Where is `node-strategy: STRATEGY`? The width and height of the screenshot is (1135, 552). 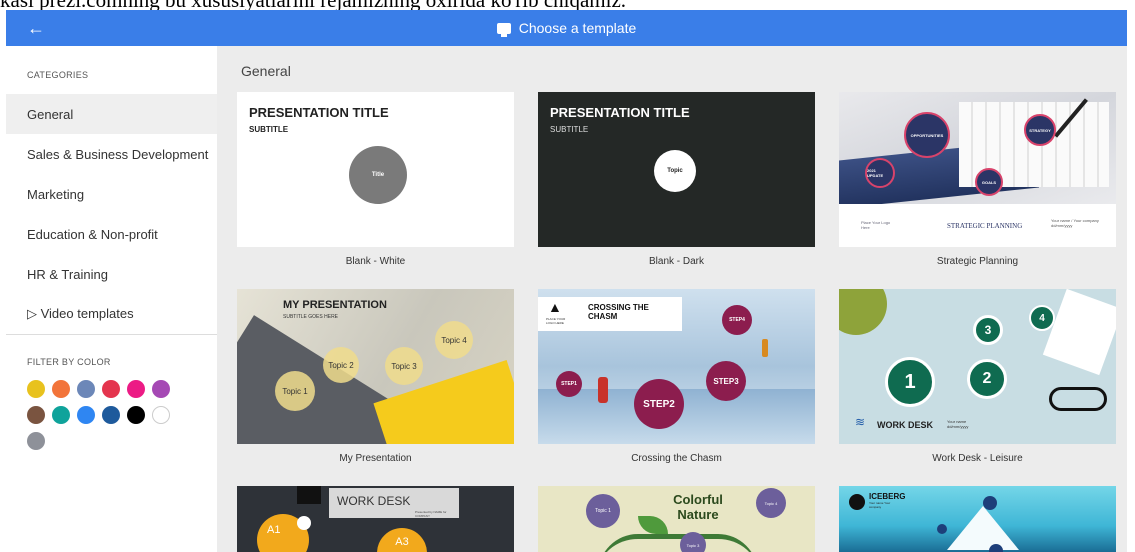 node-strategy: STRATEGY is located at coordinates (1040, 130).